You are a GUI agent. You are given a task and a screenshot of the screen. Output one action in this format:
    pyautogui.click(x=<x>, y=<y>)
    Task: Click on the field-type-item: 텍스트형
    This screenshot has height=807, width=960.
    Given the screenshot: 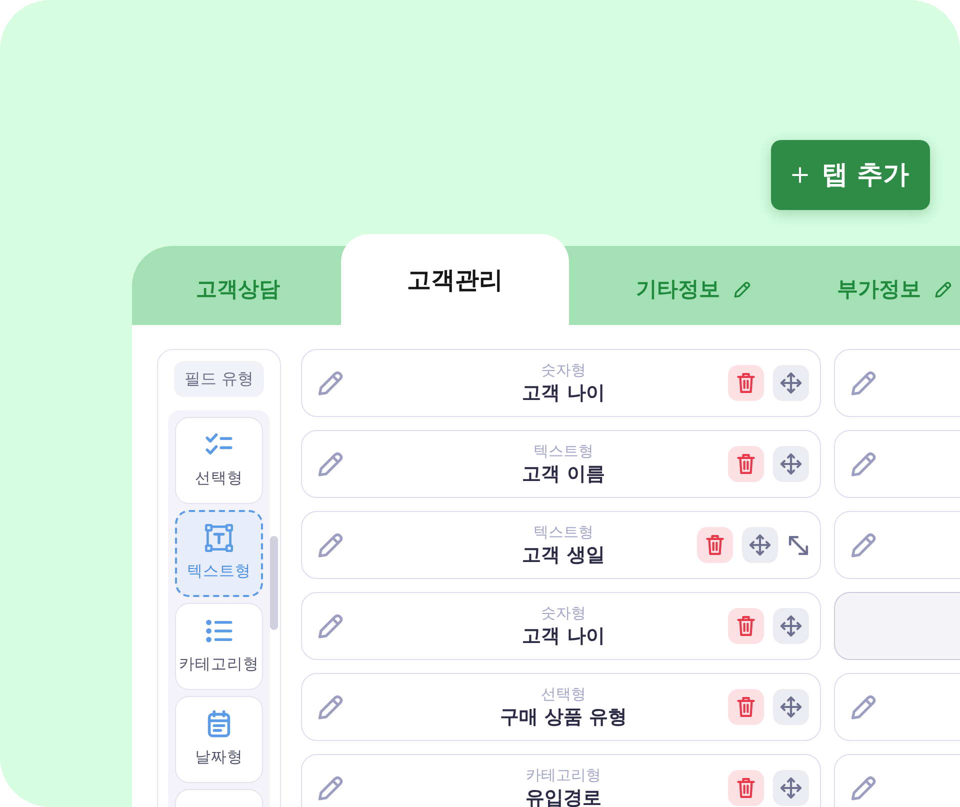 What is the action you would take?
    pyautogui.click(x=219, y=553)
    